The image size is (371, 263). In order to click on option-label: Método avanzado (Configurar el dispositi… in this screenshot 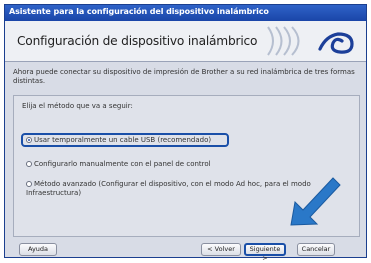, I will do `click(168, 188)`.